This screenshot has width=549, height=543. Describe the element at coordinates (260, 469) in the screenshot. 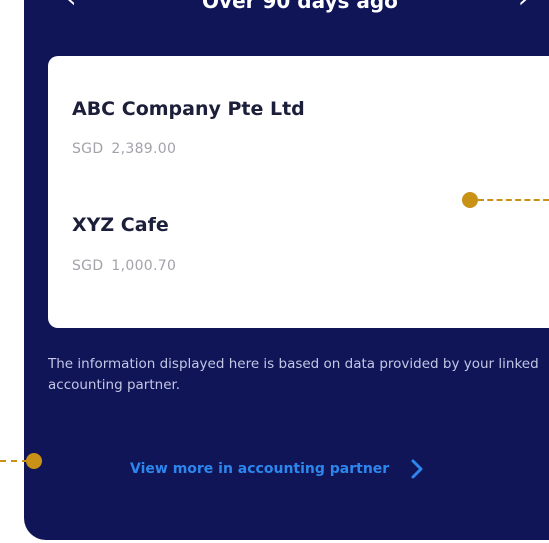

I see `view-more-label: View more in accounting partner` at that location.